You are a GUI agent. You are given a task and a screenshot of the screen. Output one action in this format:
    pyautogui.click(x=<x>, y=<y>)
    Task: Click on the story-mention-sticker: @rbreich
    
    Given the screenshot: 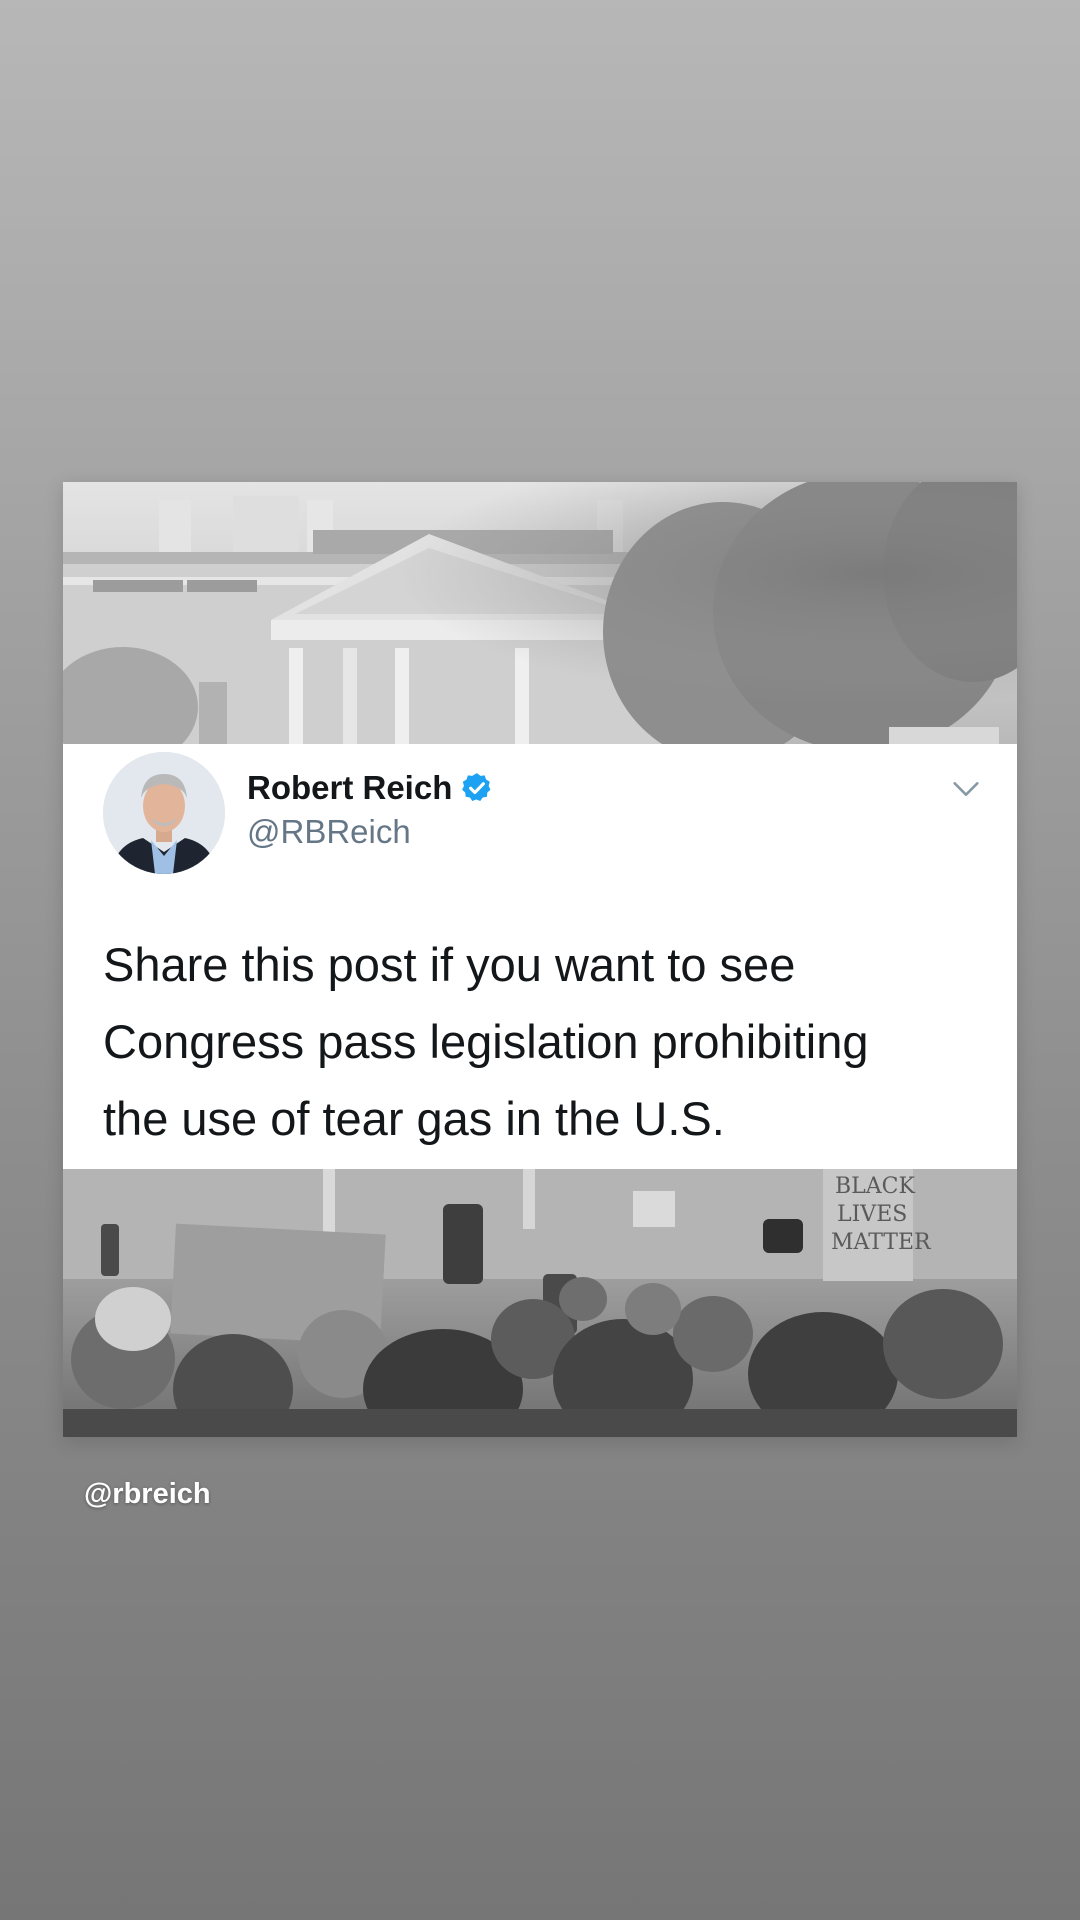 What is the action you would take?
    pyautogui.click(x=147, y=1494)
    